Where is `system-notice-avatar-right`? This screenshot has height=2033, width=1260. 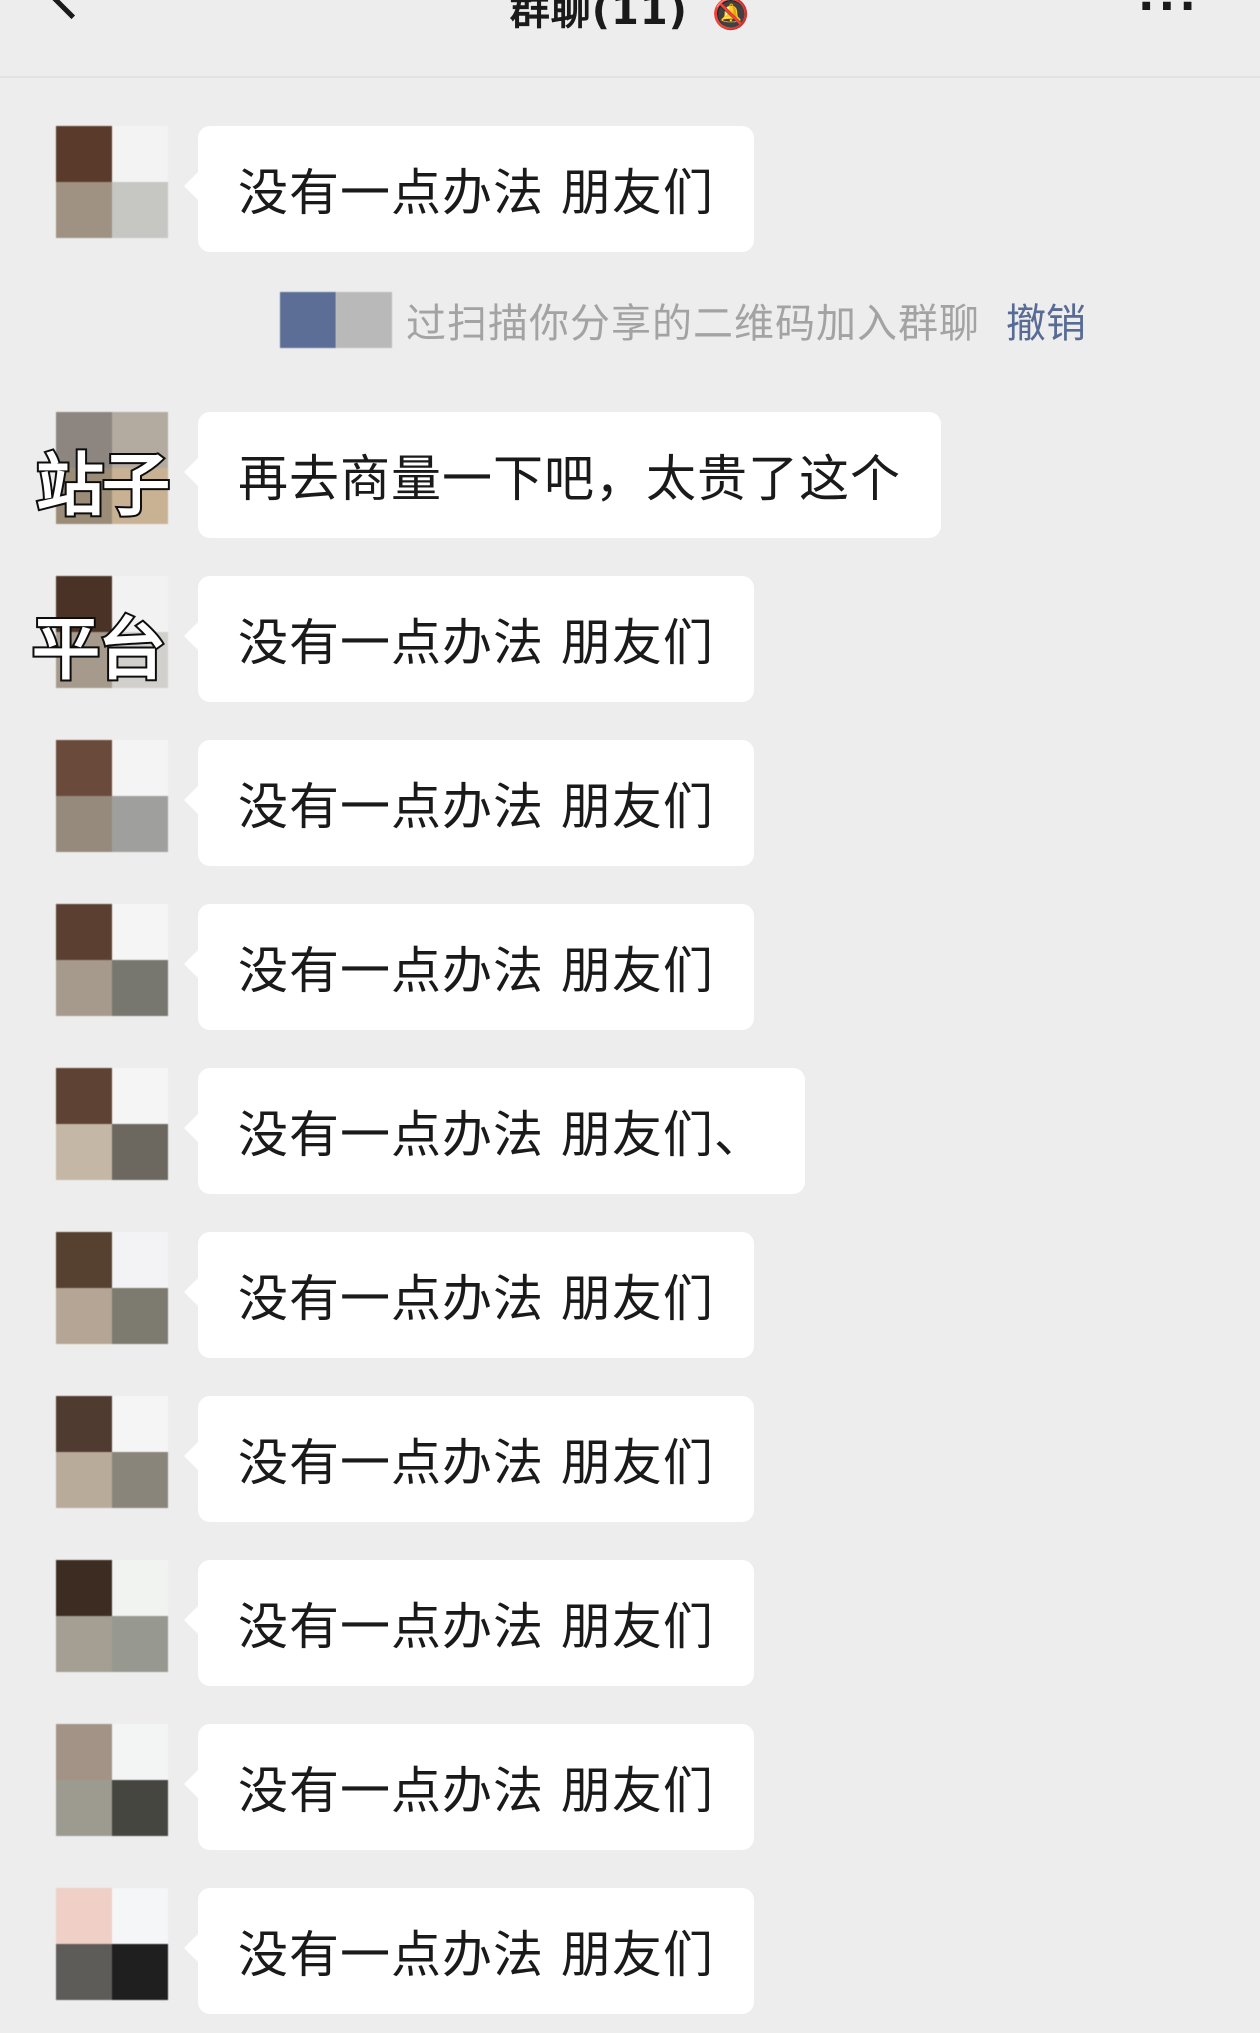
system-notice-avatar-right is located at coordinates (364, 320).